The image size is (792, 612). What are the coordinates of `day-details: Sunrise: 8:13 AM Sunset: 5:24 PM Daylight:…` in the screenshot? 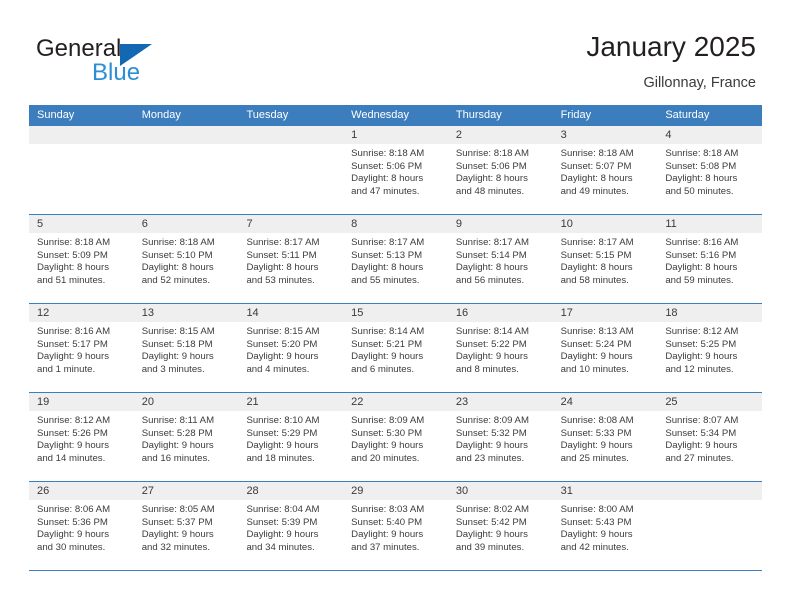 It's located at (605, 349).